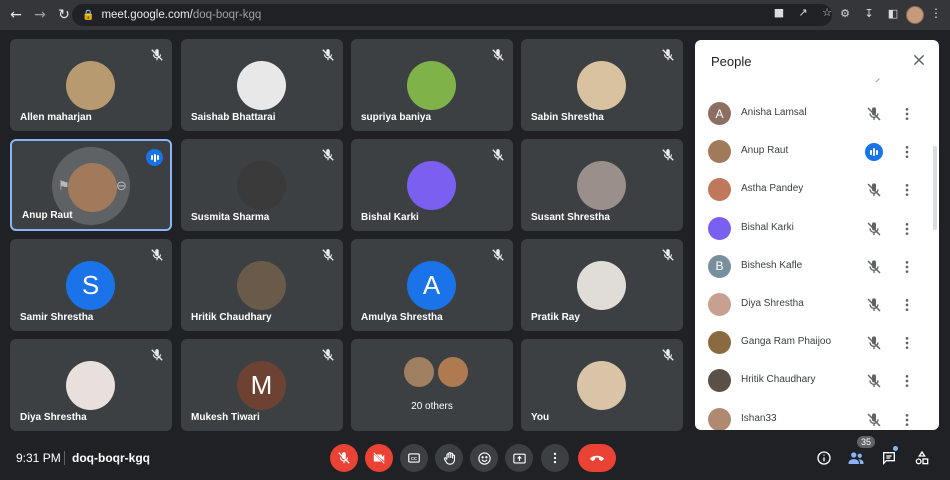 Image resolution: width=950 pixels, height=480 pixels. I want to click on others-avatars, so click(436, 372).